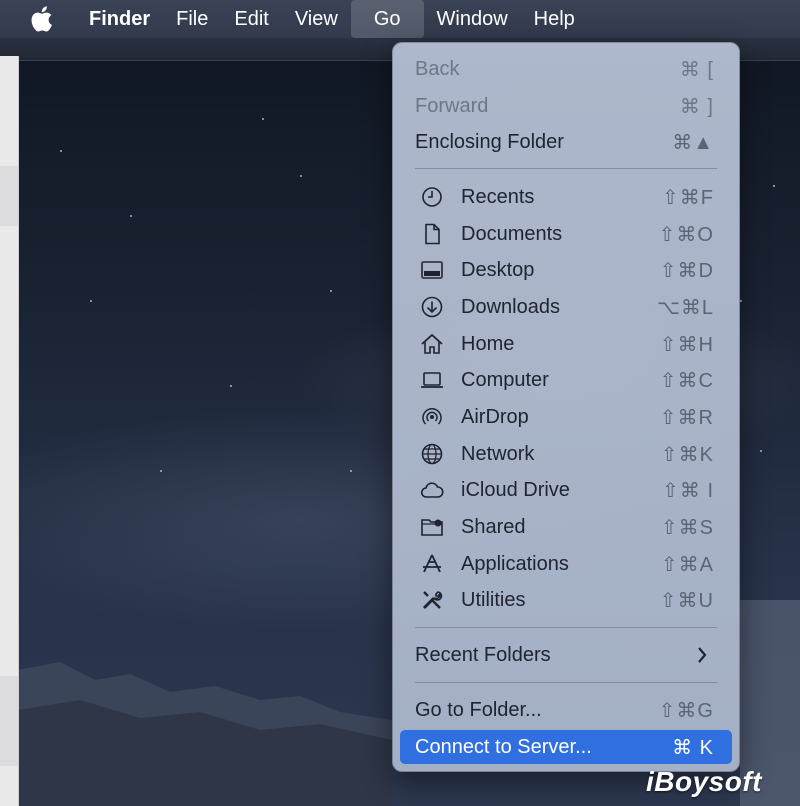 This screenshot has width=800, height=806. I want to click on home-icon, so click(432, 343).